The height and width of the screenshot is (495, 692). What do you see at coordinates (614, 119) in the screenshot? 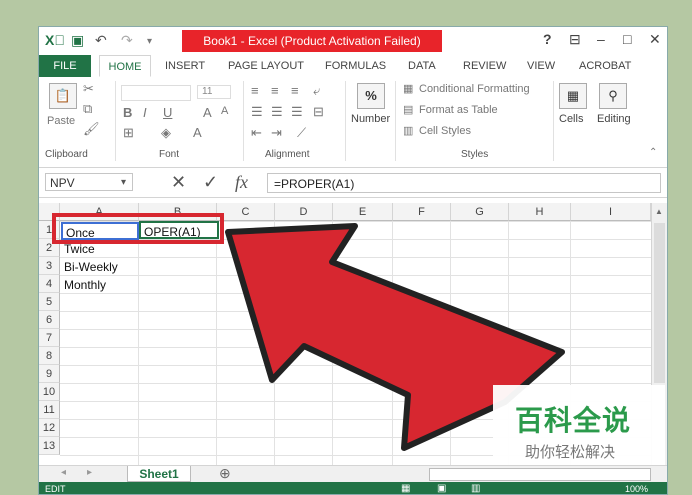
I see `editing-label: Editing` at bounding box center [614, 119].